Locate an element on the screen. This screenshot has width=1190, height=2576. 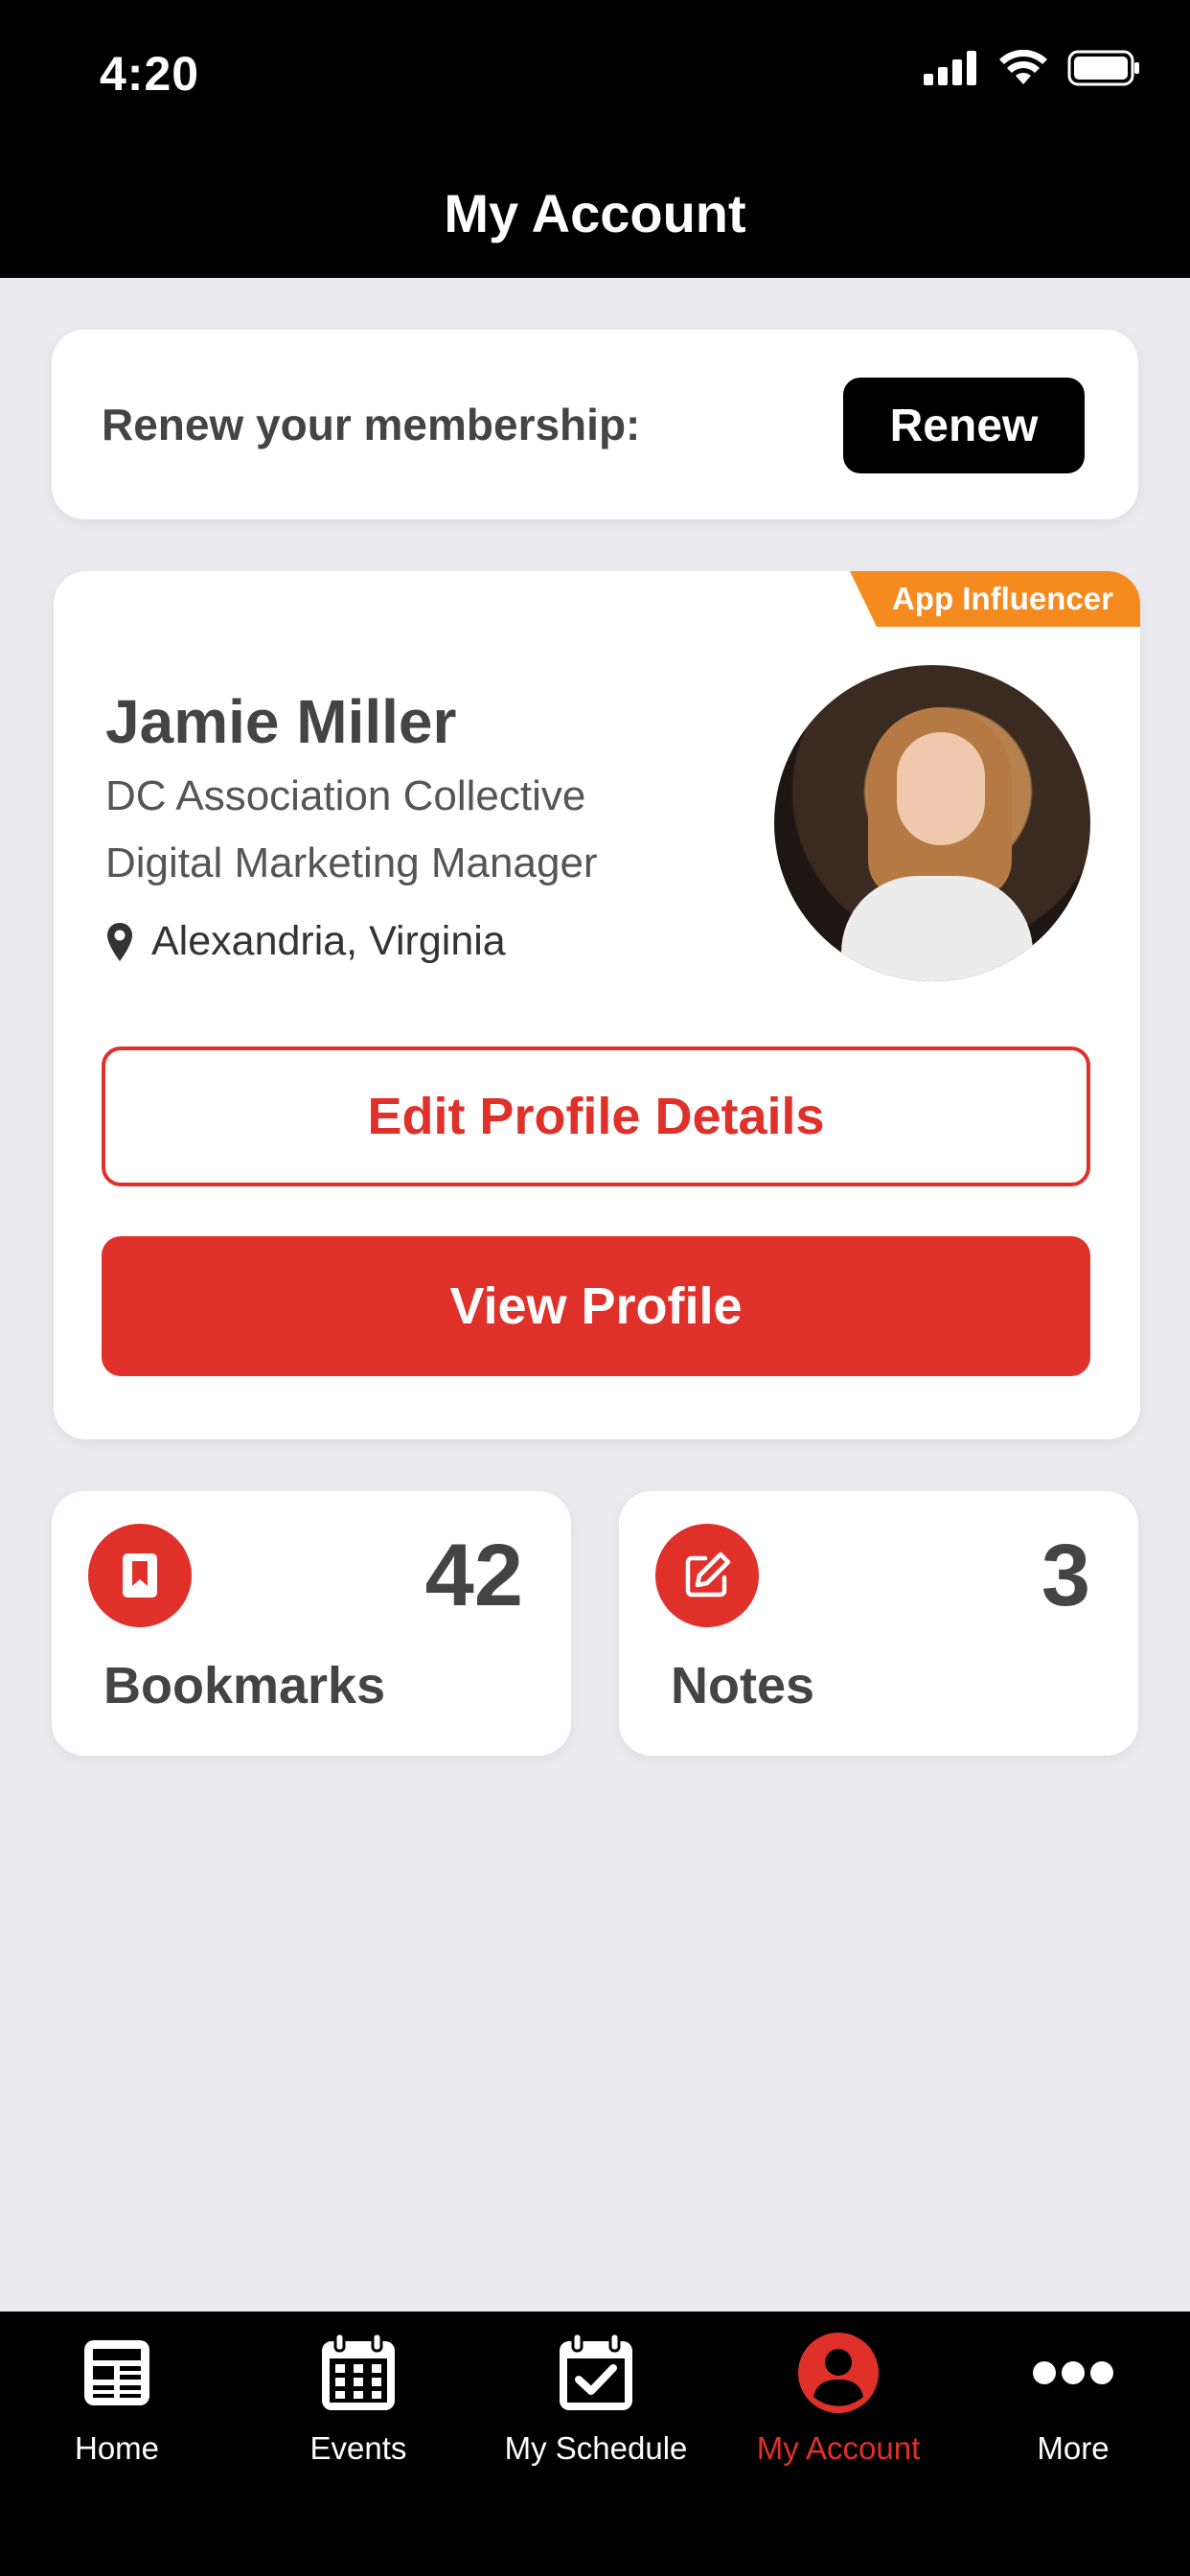
signal-icon is located at coordinates (950, 68).